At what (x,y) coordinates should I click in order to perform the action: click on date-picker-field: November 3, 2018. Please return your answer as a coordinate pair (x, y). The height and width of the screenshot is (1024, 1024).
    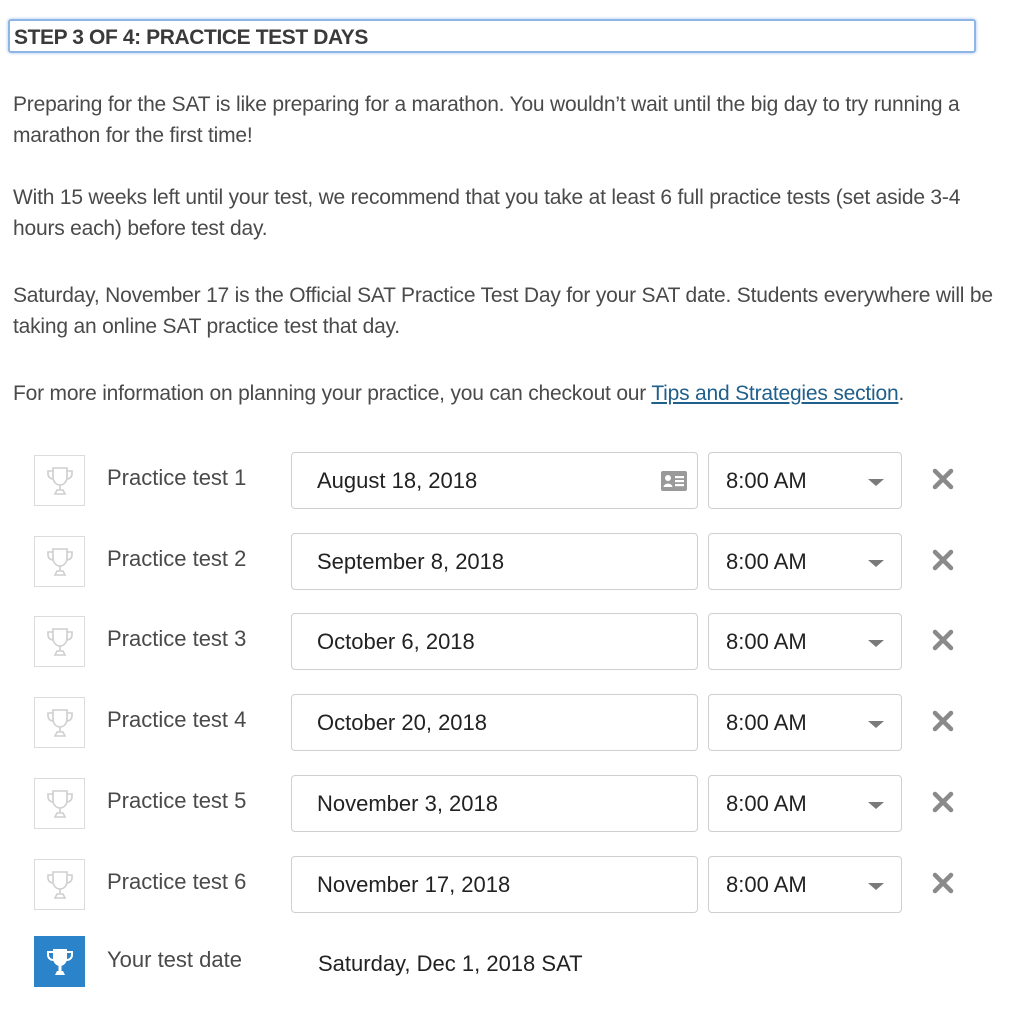
    Looking at the image, I should click on (494, 803).